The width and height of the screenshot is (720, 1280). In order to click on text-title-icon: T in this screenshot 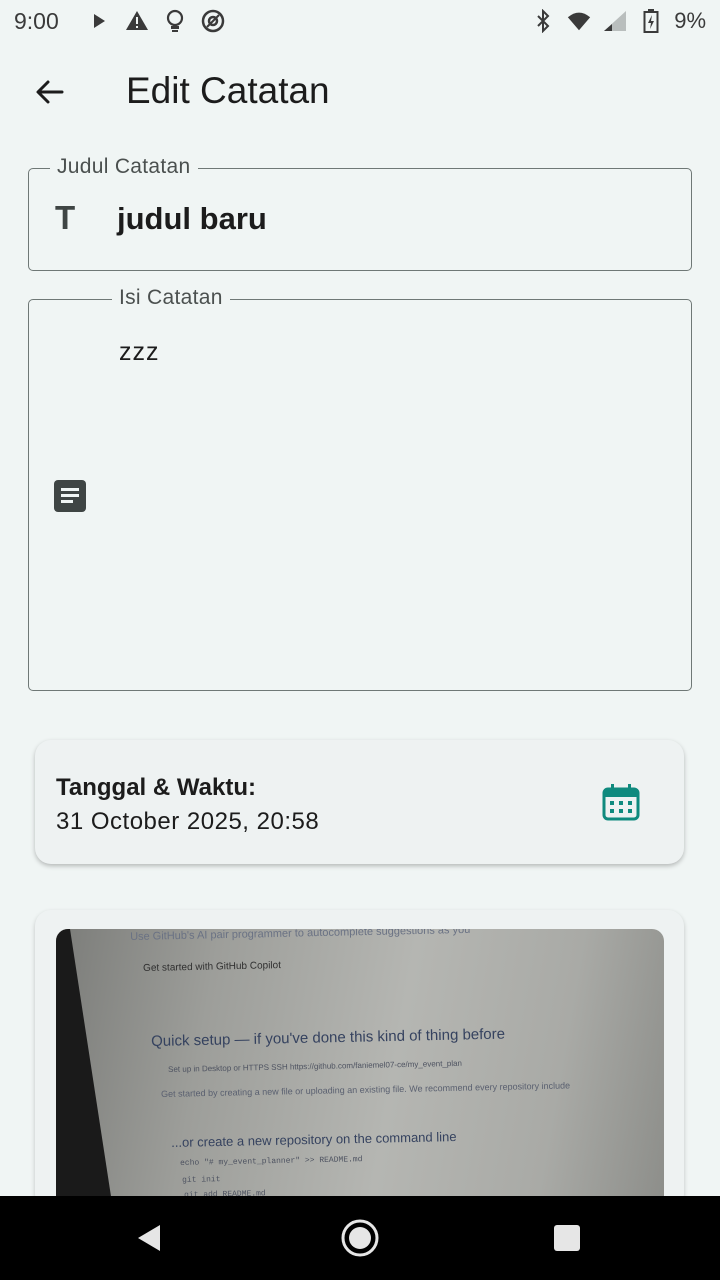, I will do `click(65, 217)`.